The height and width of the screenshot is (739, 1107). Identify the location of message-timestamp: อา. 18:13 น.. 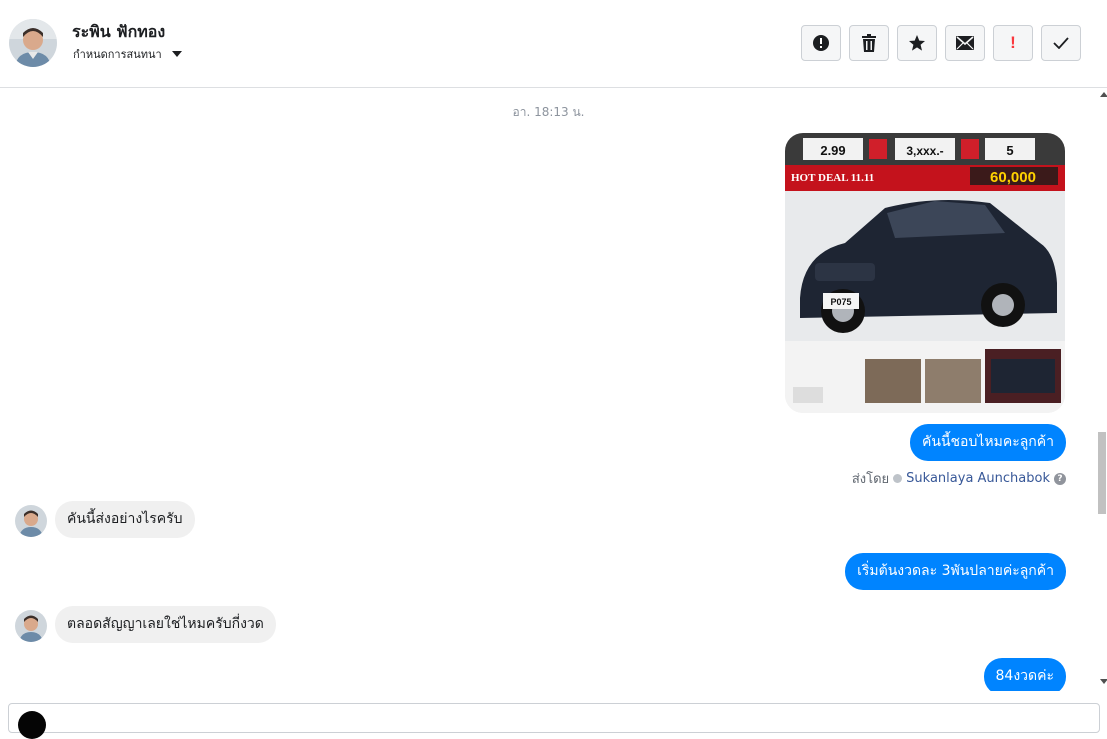
(548, 112).